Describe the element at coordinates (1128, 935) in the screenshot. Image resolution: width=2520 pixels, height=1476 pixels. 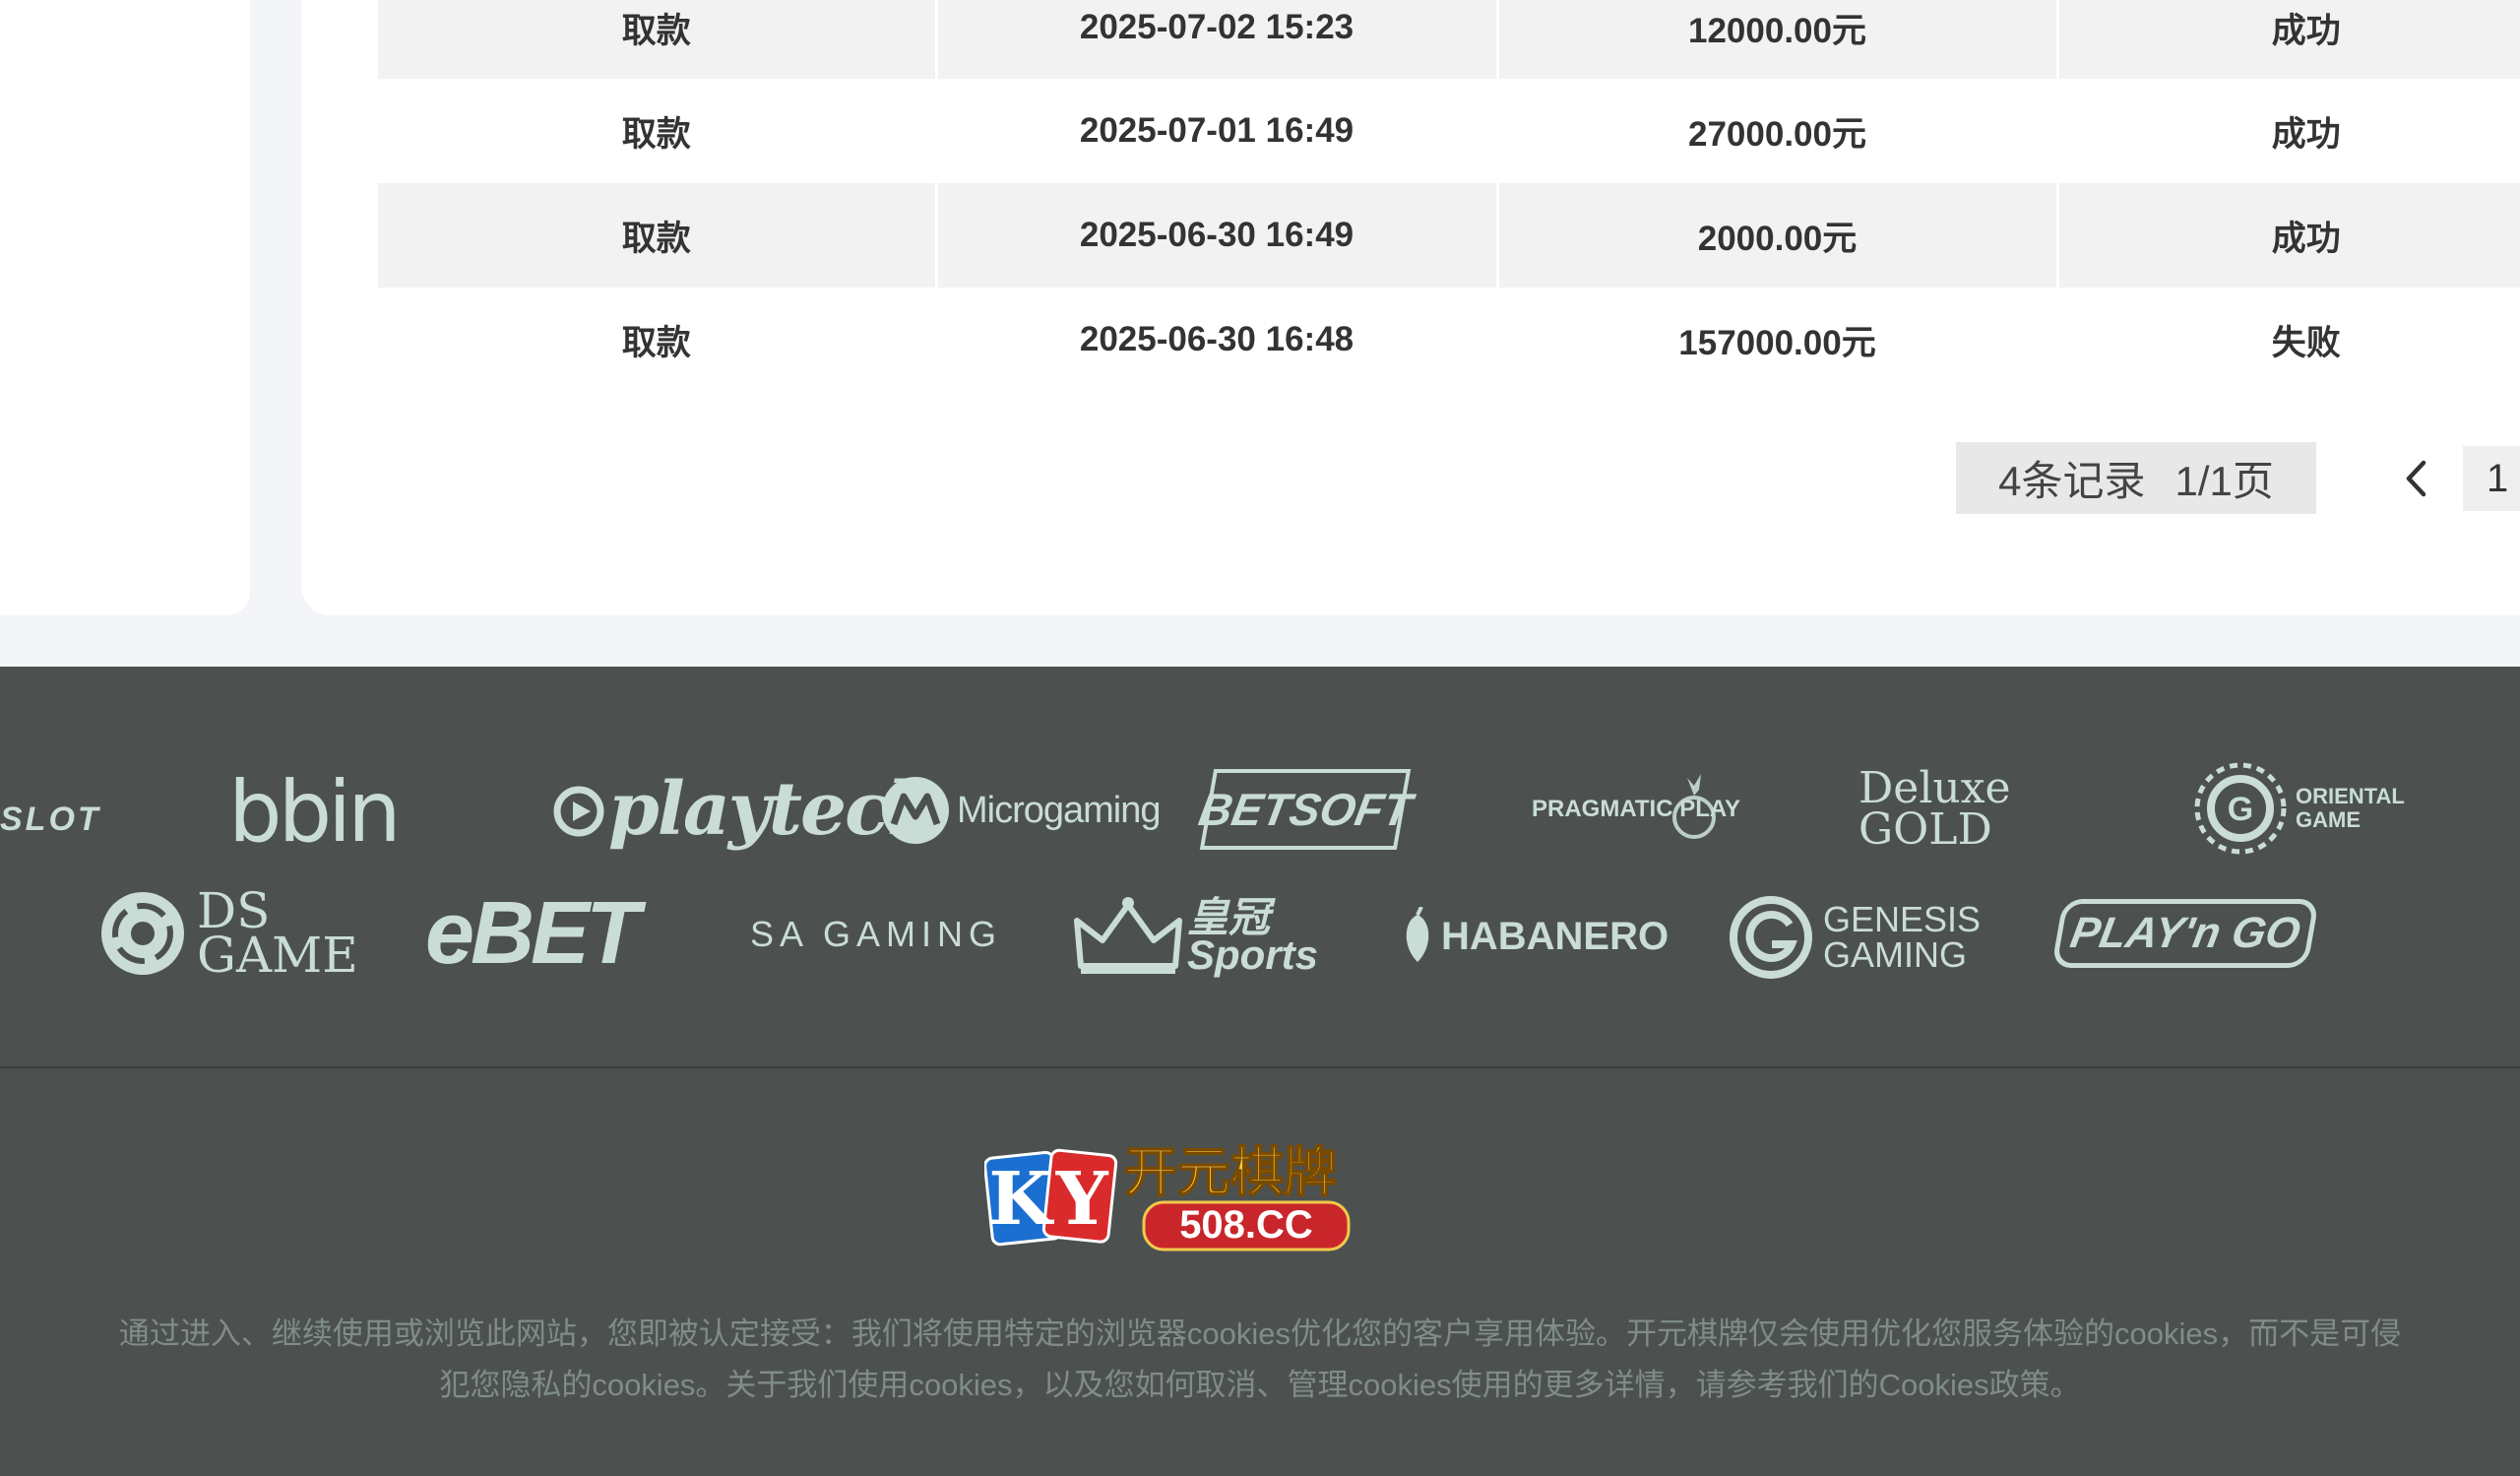
I see `crown-icon` at that location.